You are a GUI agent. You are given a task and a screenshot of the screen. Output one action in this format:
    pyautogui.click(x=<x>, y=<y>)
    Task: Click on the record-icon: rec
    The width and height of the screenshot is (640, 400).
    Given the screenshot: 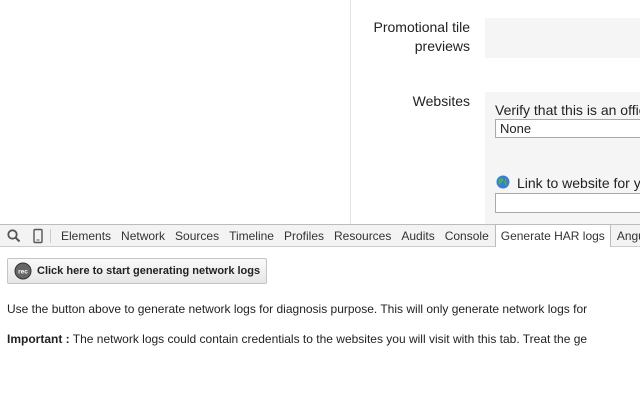 What is the action you would take?
    pyautogui.click(x=23, y=271)
    